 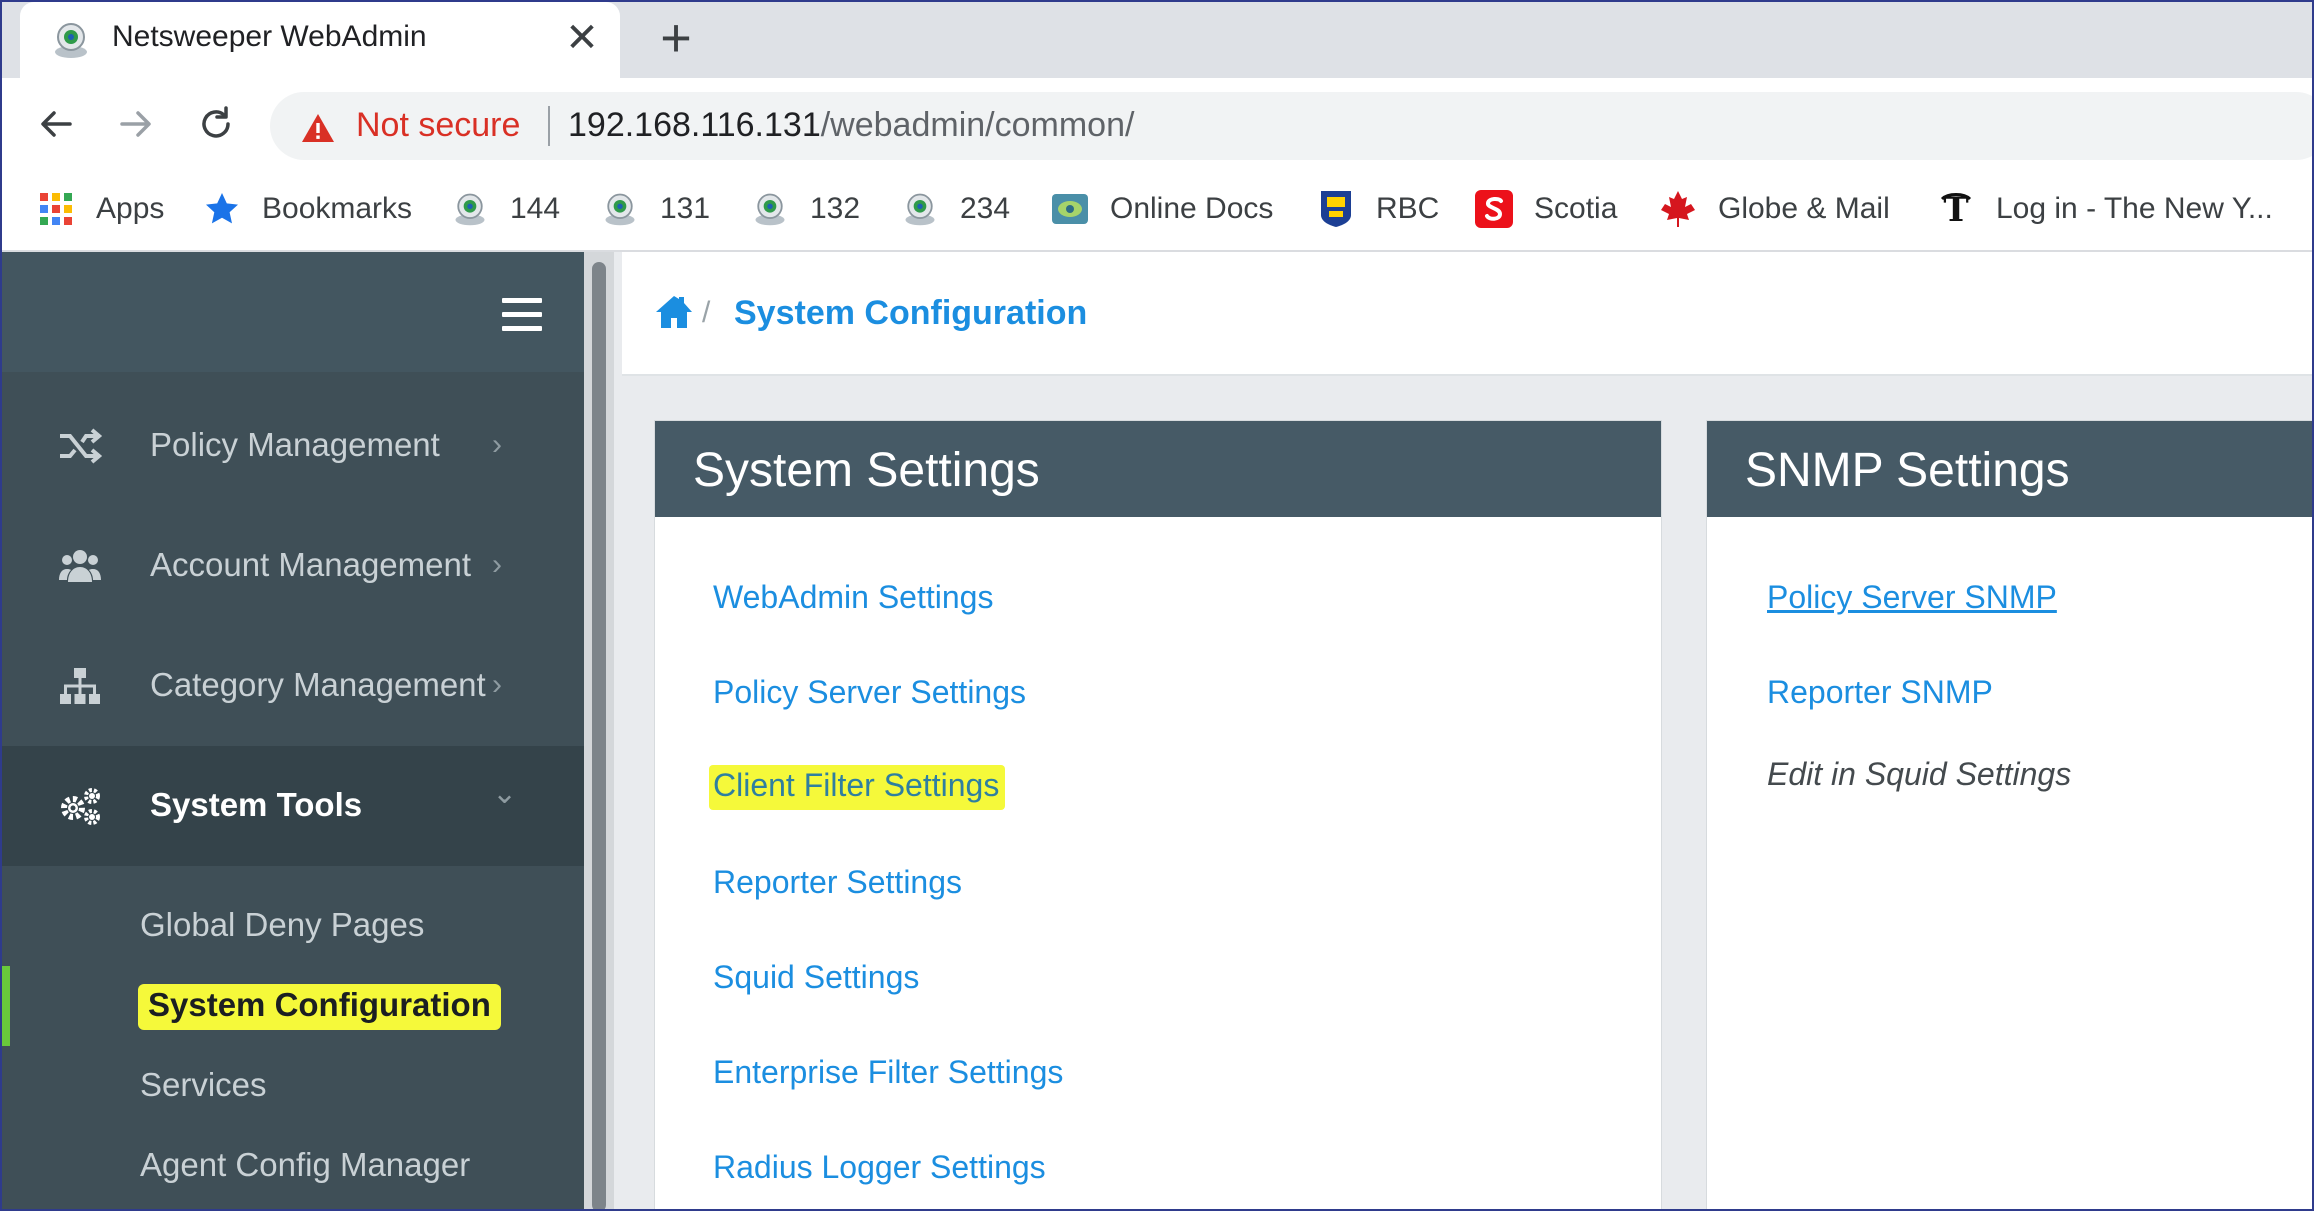 I want to click on radius-logger-settings-link: Radius Logger Settings, so click(x=879, y=1167).